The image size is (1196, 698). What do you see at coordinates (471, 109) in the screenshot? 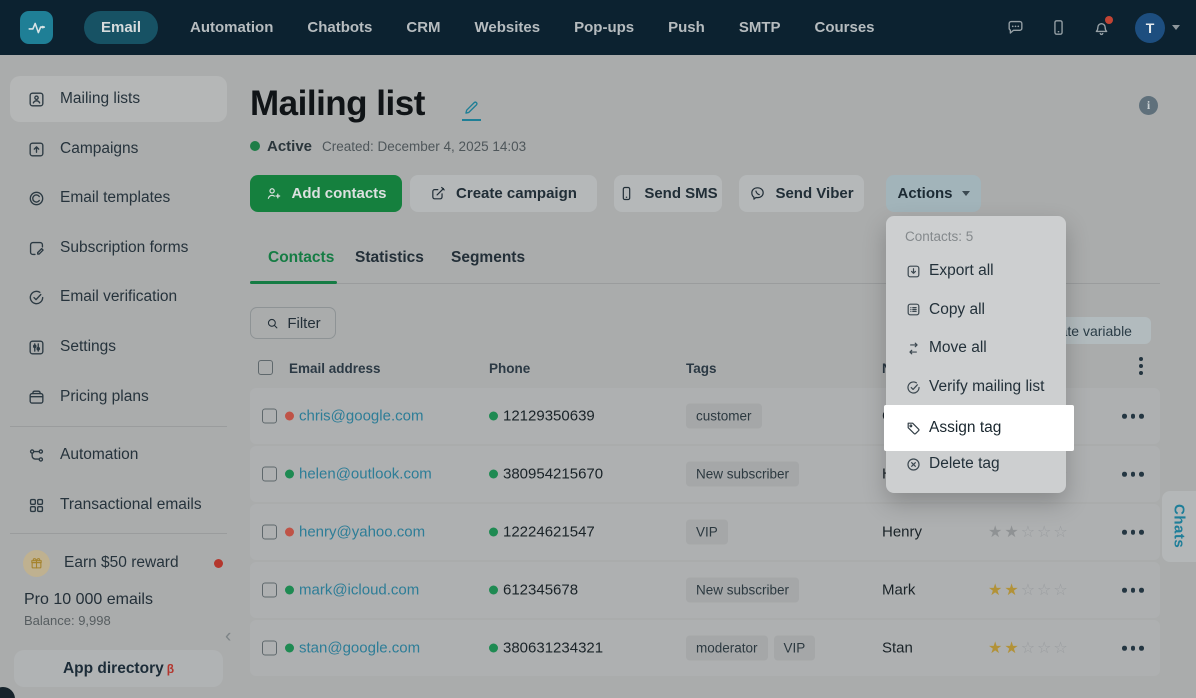
I see `edit-title-icon` at bounding box center [471, 109].